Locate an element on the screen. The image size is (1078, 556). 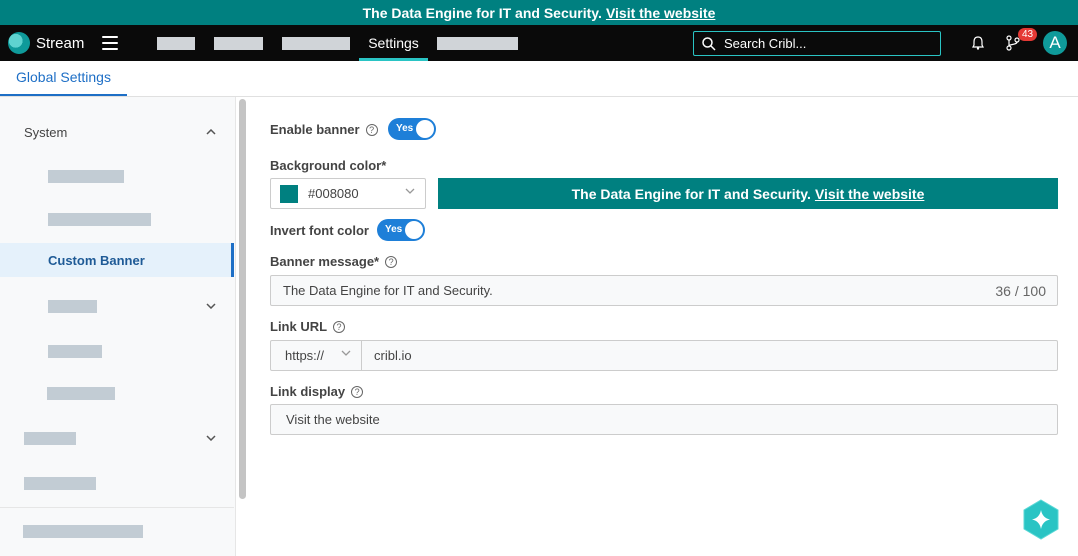
cribl-logo-icon is located at coordinates (19, 43).